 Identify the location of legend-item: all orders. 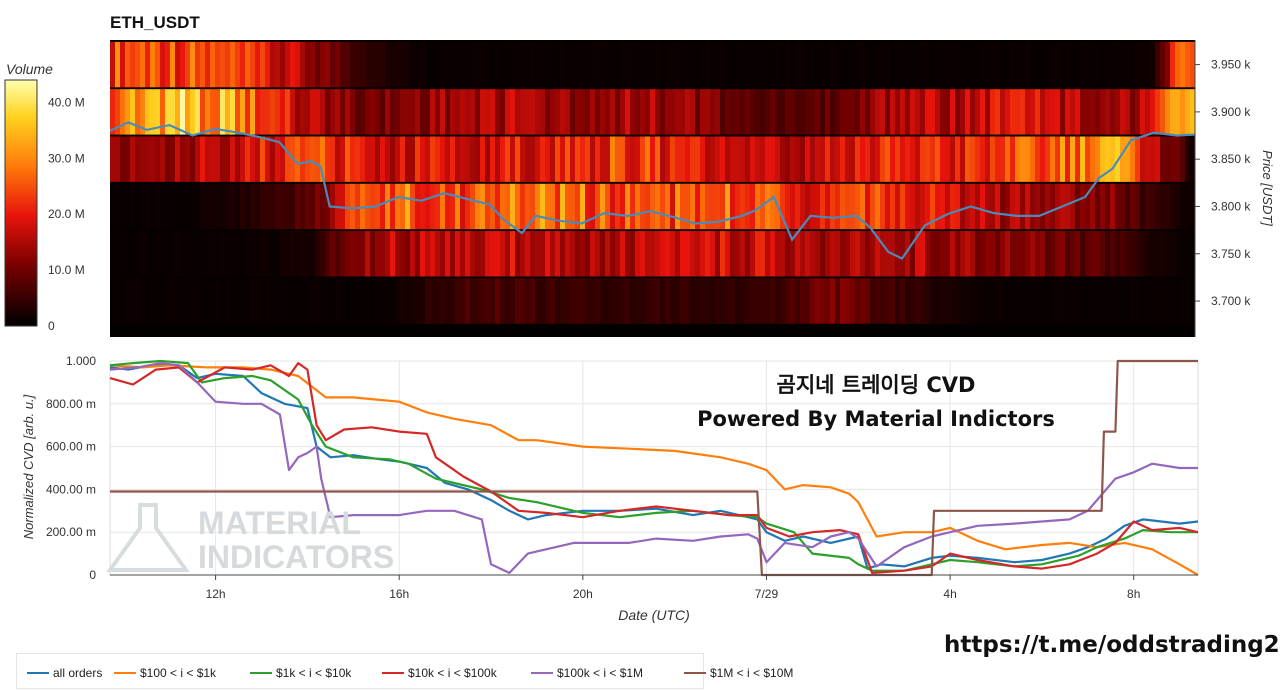
(64, 673).